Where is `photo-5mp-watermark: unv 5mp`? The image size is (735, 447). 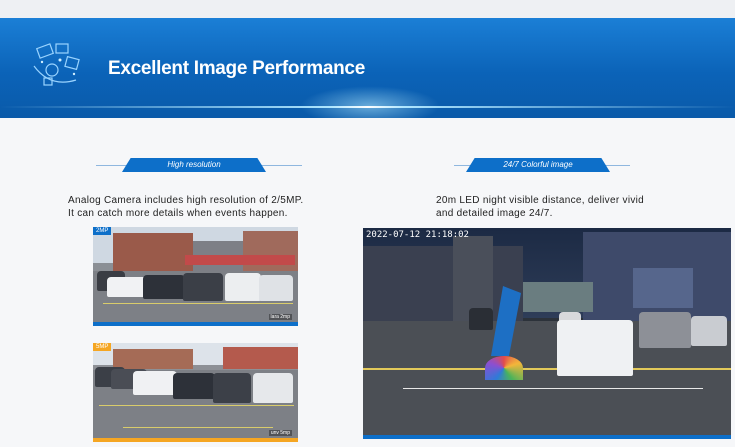 photo-5mp-watermark: unv 5mp is located at coordinates (280, 433).